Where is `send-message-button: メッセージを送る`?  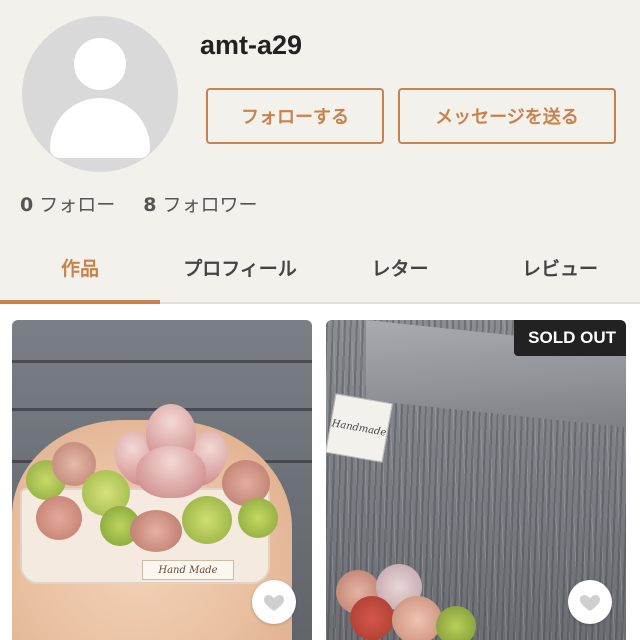 send-message-button: メッセージを送る is located at coordinates (507, 116).